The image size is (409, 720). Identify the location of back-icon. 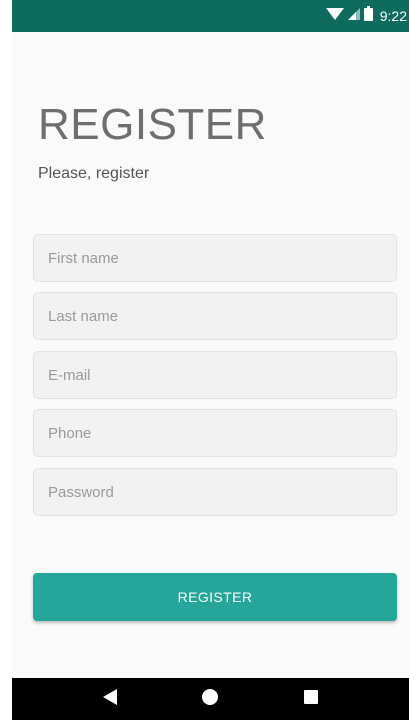
(110, 699).